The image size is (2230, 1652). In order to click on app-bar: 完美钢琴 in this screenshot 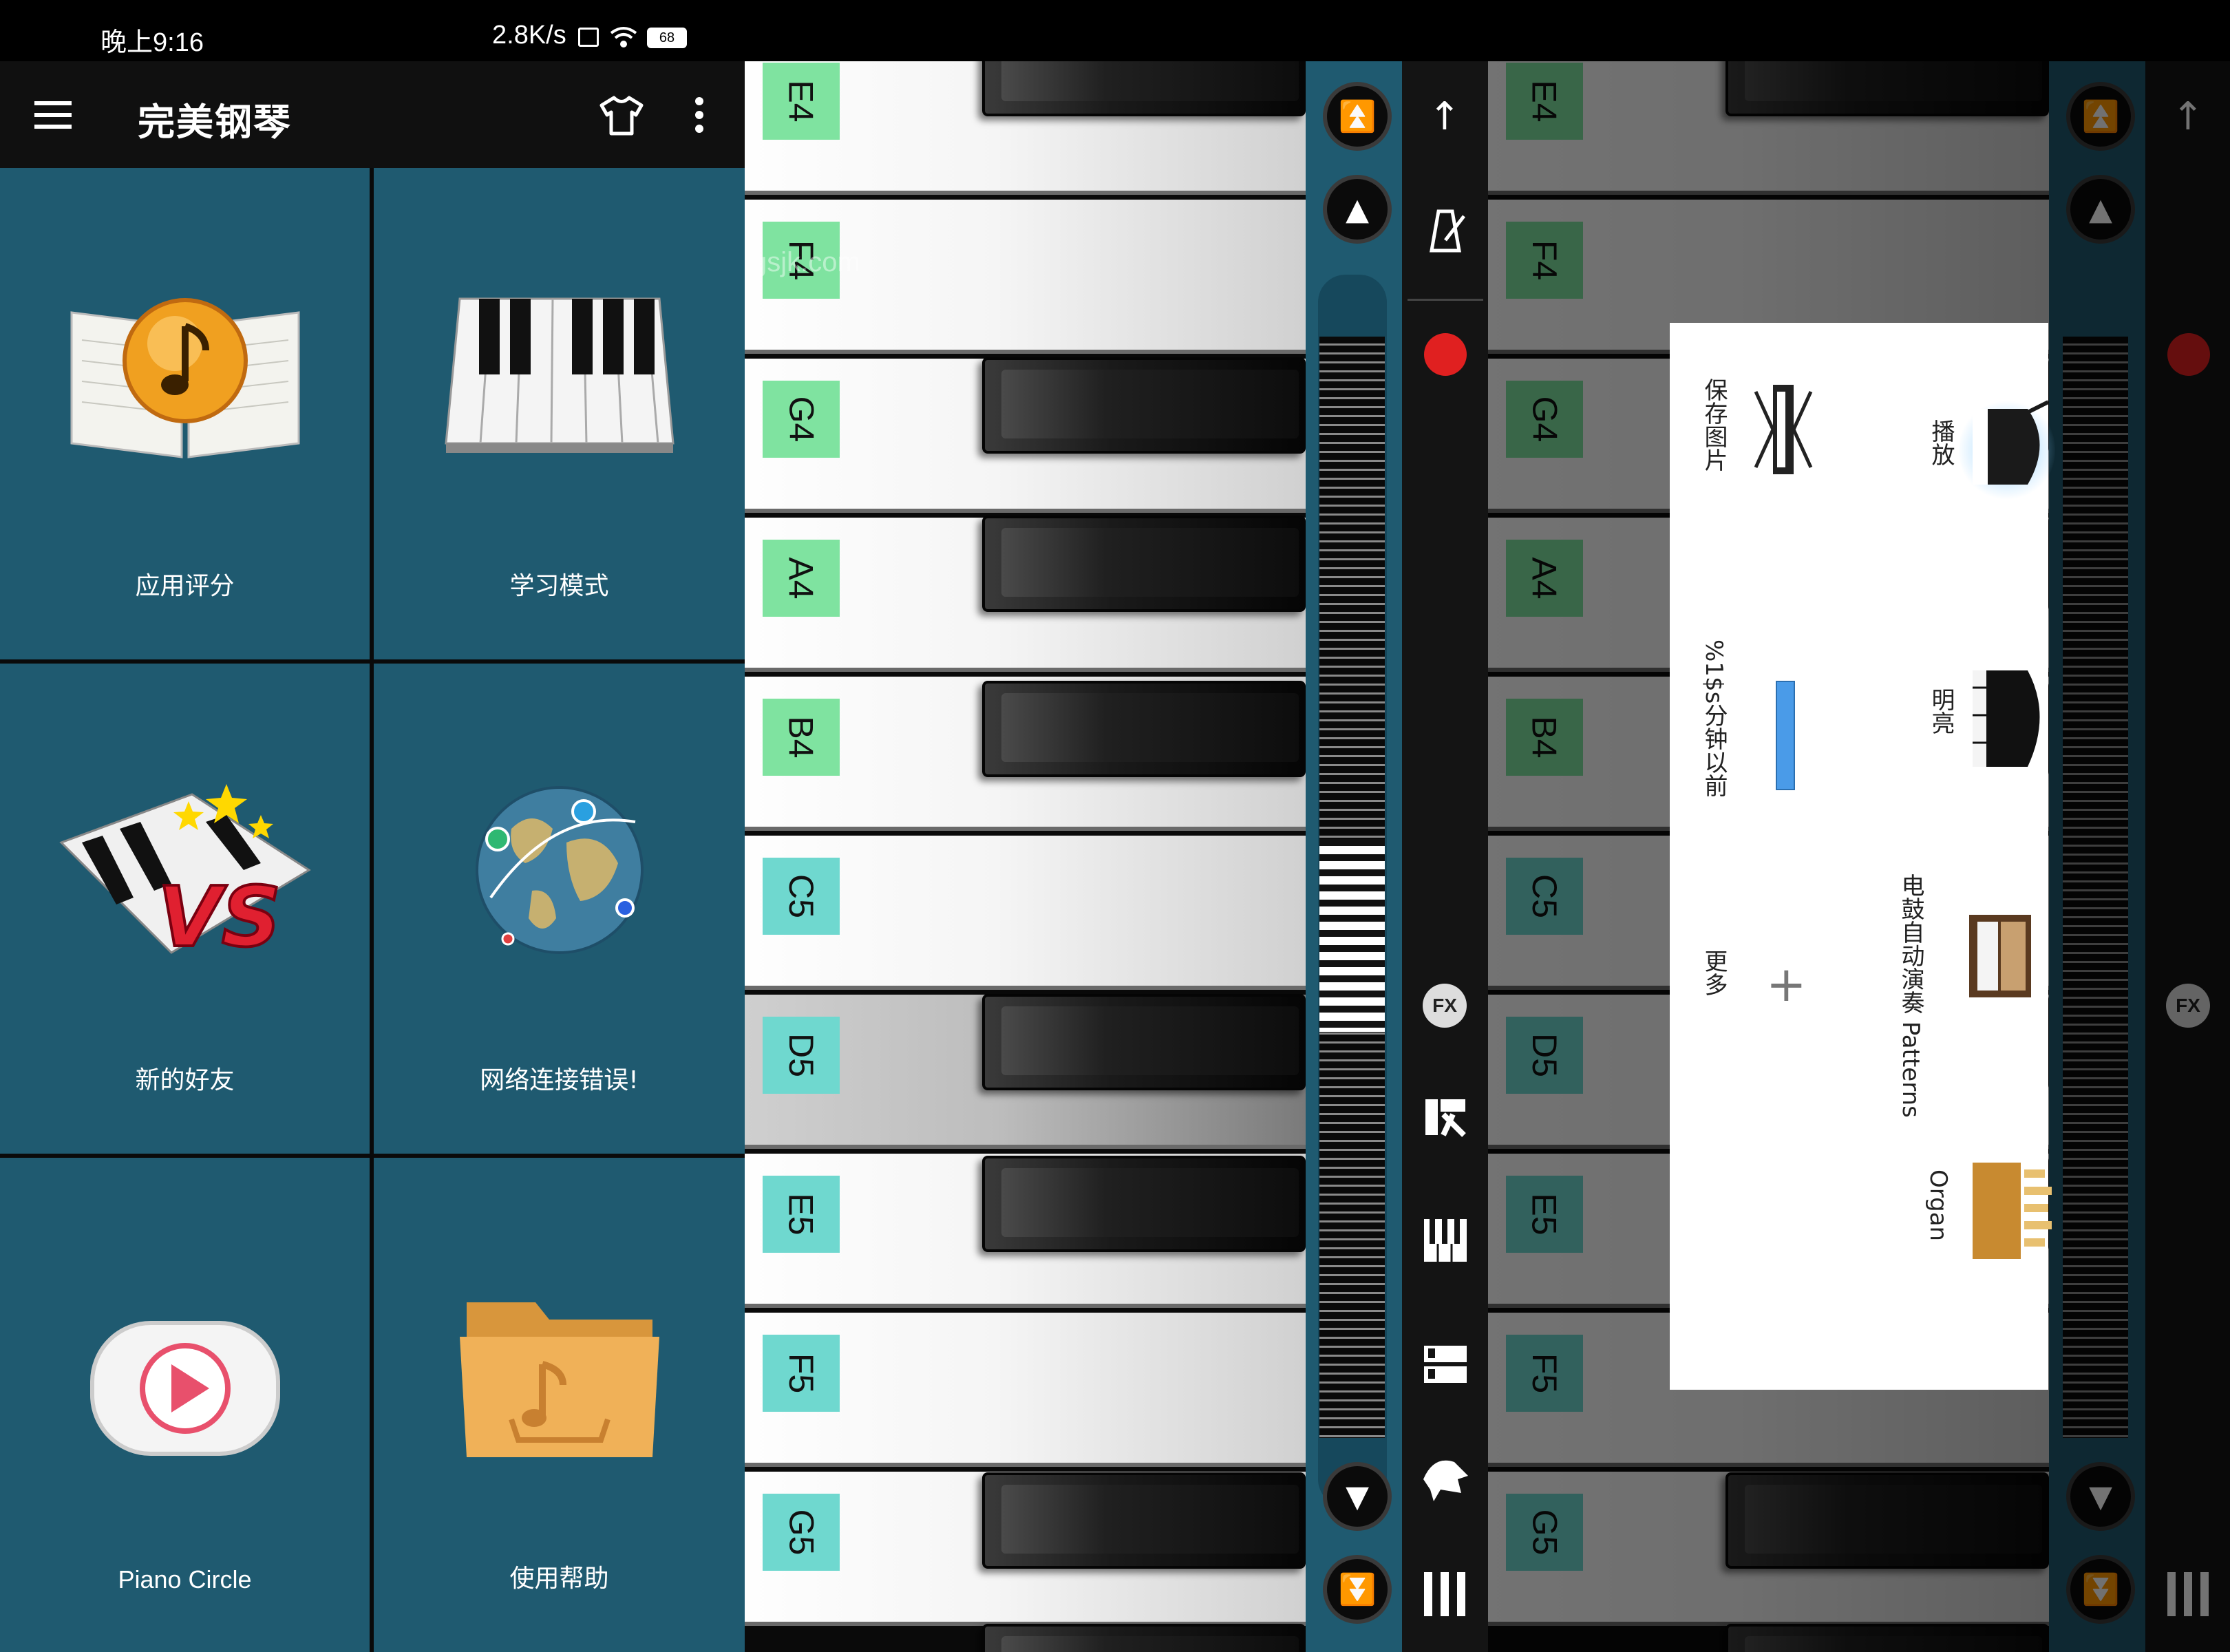, I will do `click(372, 115)`.